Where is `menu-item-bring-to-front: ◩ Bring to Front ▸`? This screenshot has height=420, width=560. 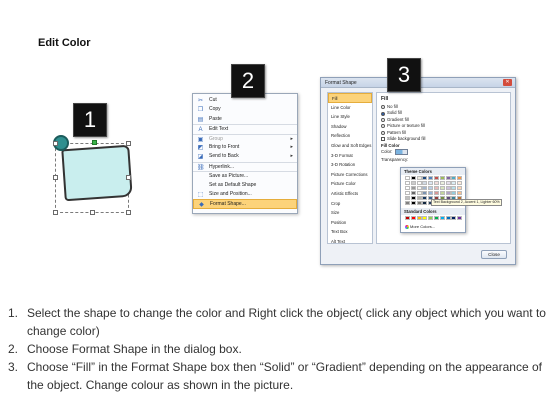 menu-item-bring-to-front: ◩ Bring to Front ▸ is located at coordinates (245, 147).